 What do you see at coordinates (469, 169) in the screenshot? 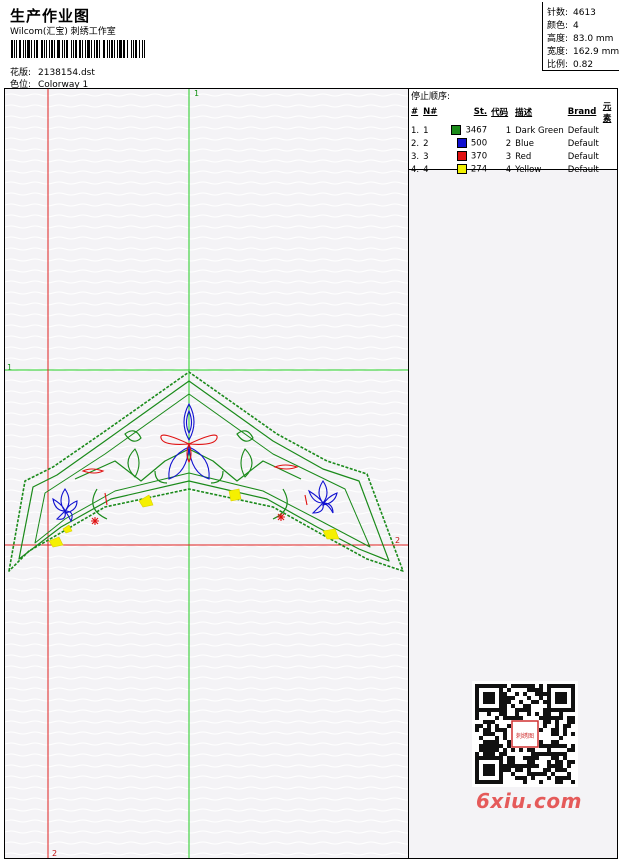
I see `row-stitches-cell: 274` at bounding box center [469, 169].